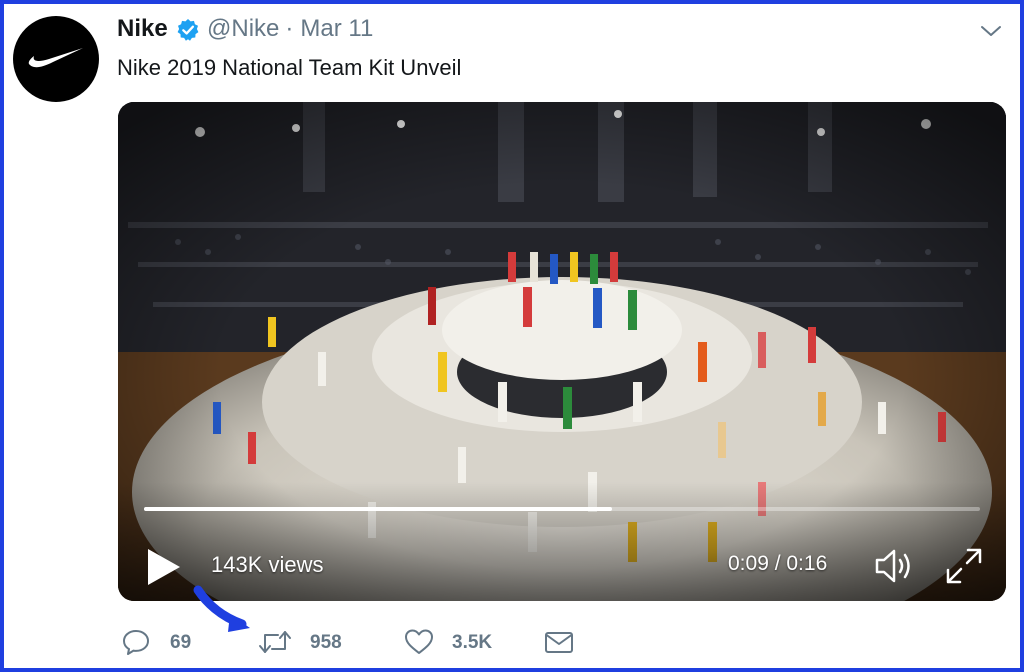  I want to click on verified-badge-icon, so click(188, 30).